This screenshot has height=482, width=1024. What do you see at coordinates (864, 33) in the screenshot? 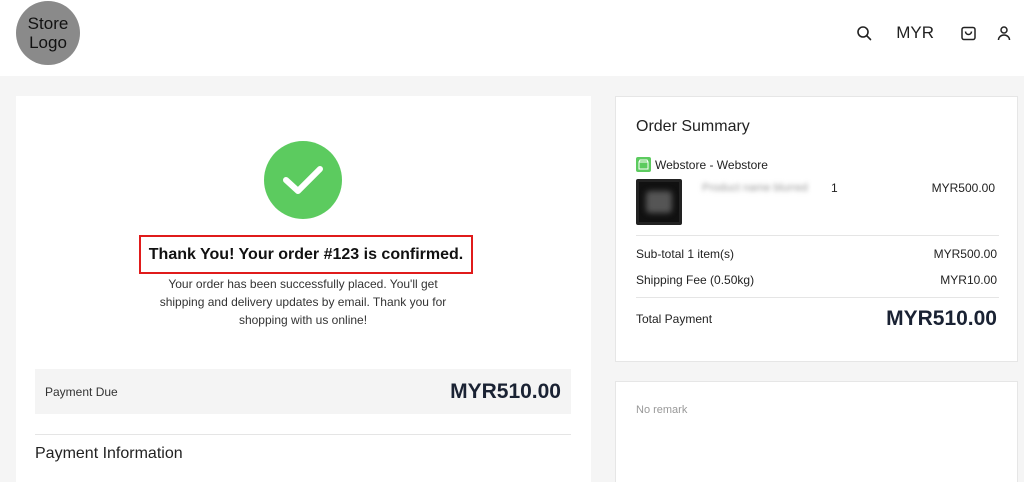
I see `search-icon` at bounding box center [864, 33].